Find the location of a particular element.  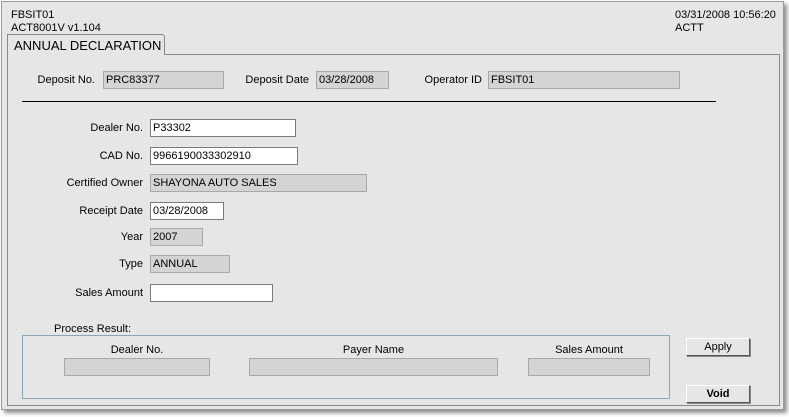

void-button: Void is located at coordinates (718, 394).